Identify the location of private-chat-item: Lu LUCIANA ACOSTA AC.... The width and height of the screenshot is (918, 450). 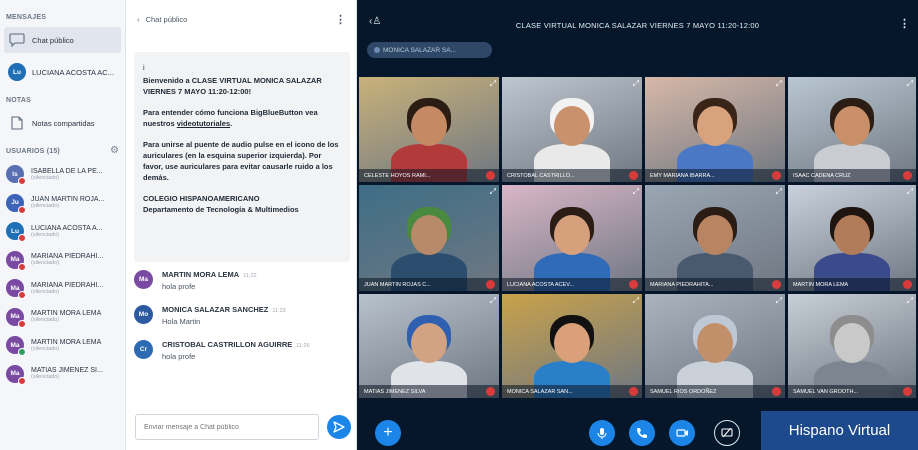
(62, 72).